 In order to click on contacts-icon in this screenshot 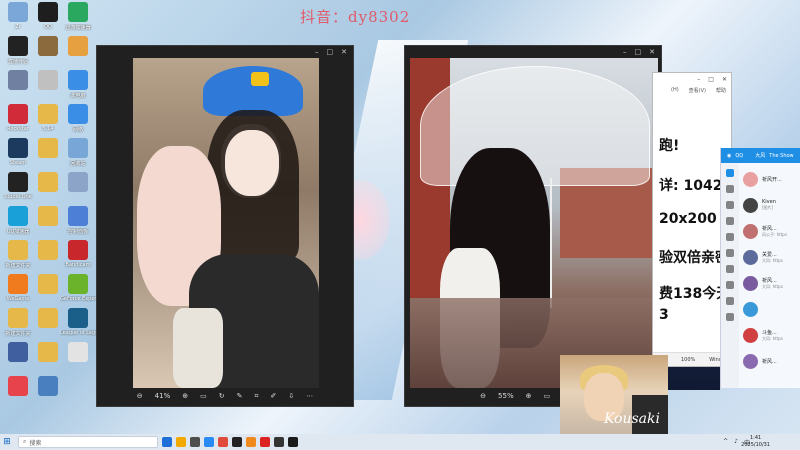, I will do `click(730, 189)`.